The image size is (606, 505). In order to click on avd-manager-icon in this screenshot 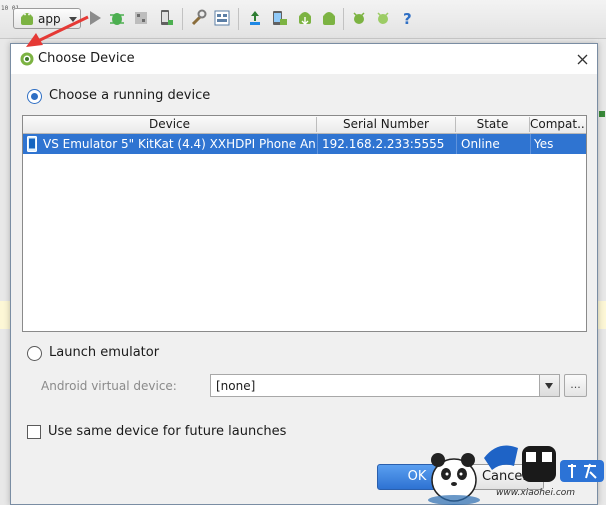, I will do `click(279, 18)`.